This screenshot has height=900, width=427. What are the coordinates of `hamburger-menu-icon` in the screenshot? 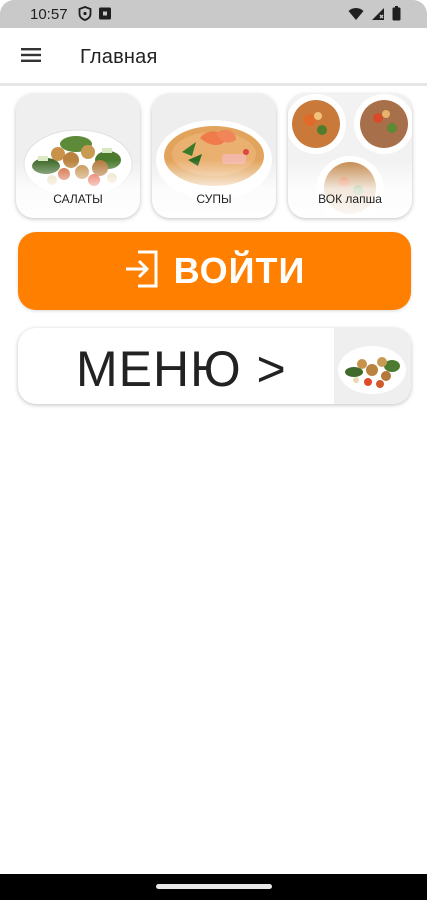 It's located at (31, 57).